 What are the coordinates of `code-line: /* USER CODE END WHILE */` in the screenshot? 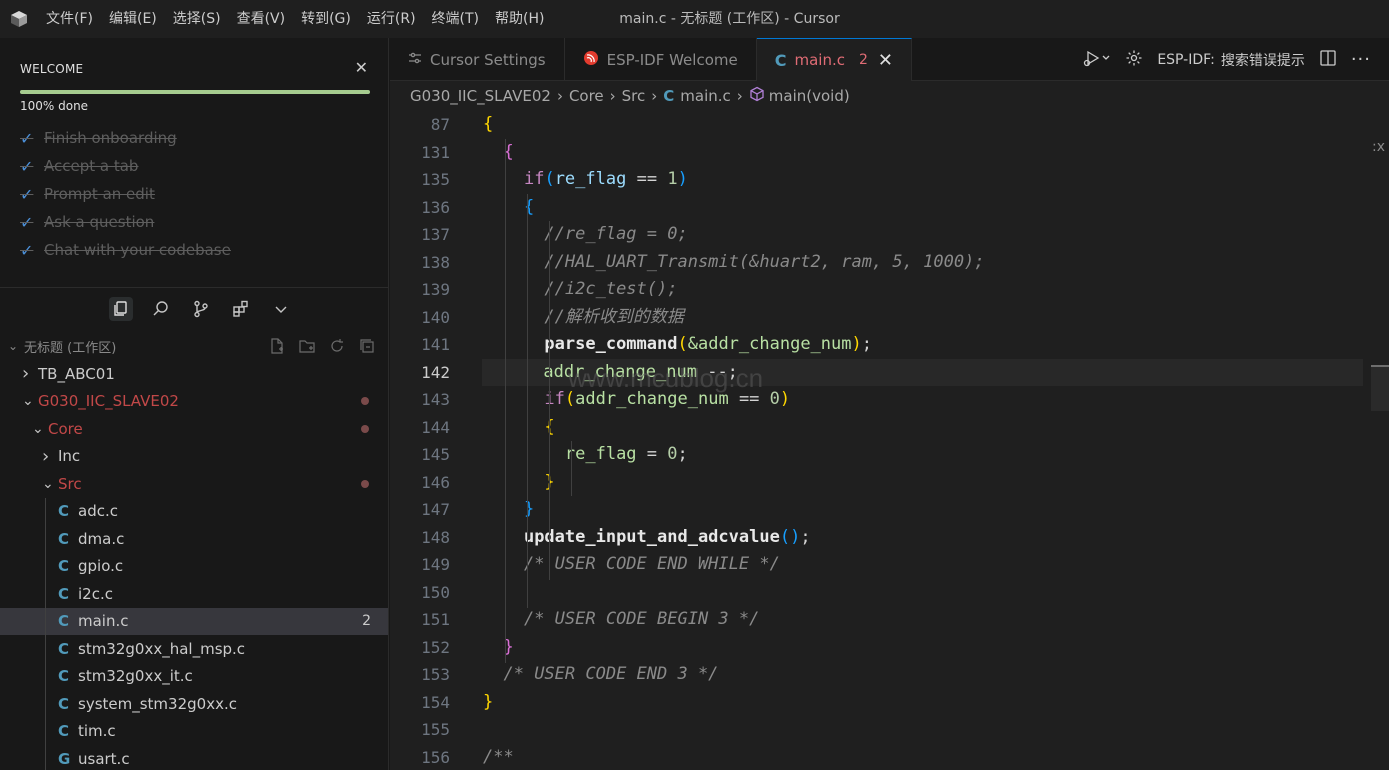 It's located at (651, 564).